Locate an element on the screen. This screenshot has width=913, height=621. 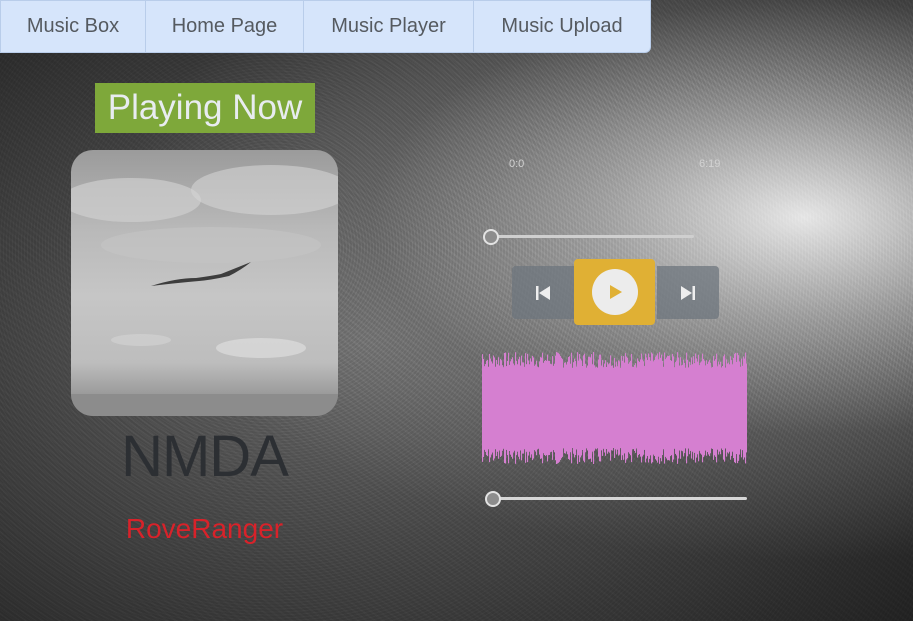
play-button is located at coordinates (614, 292).